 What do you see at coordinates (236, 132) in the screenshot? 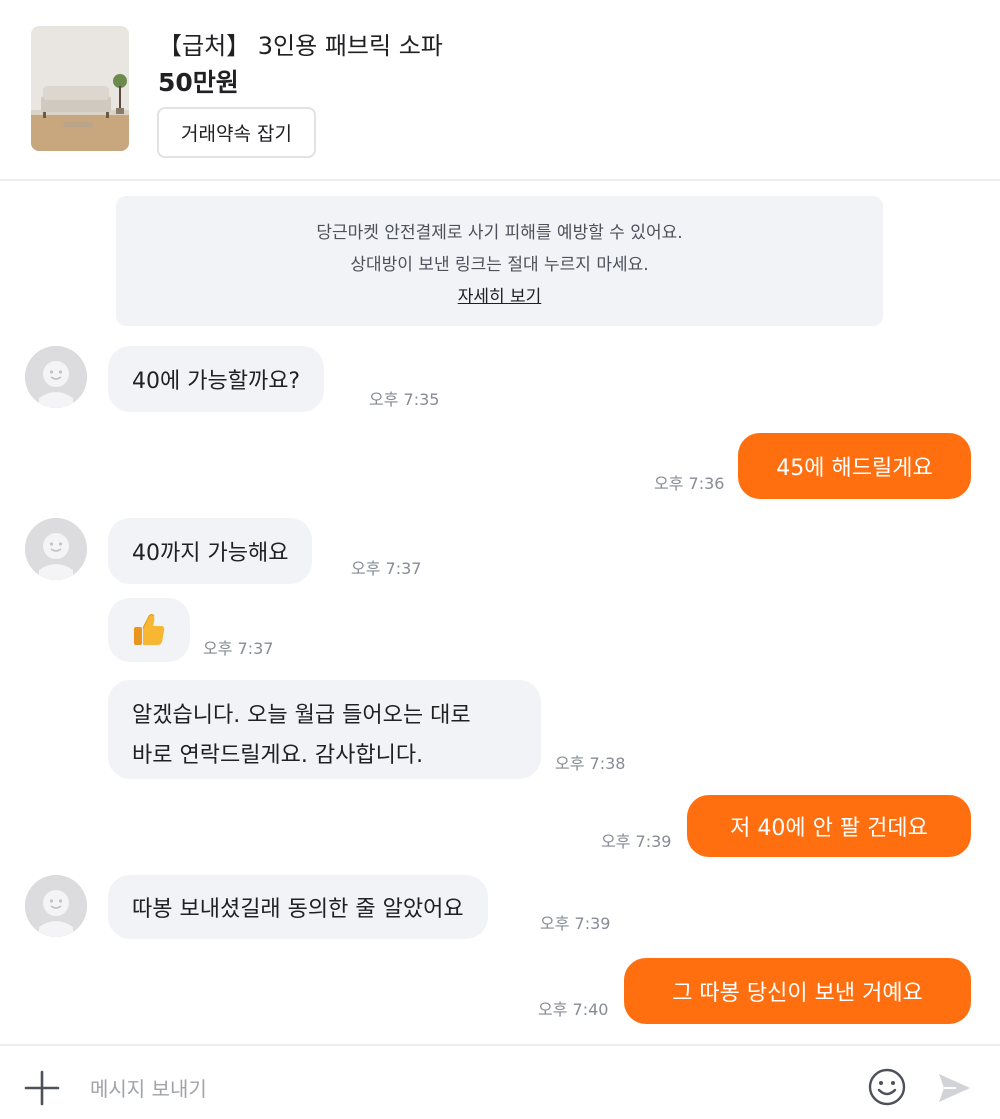
I see `make-appointment-button: 거래약속 잡기` at bounding box center [236, 132].